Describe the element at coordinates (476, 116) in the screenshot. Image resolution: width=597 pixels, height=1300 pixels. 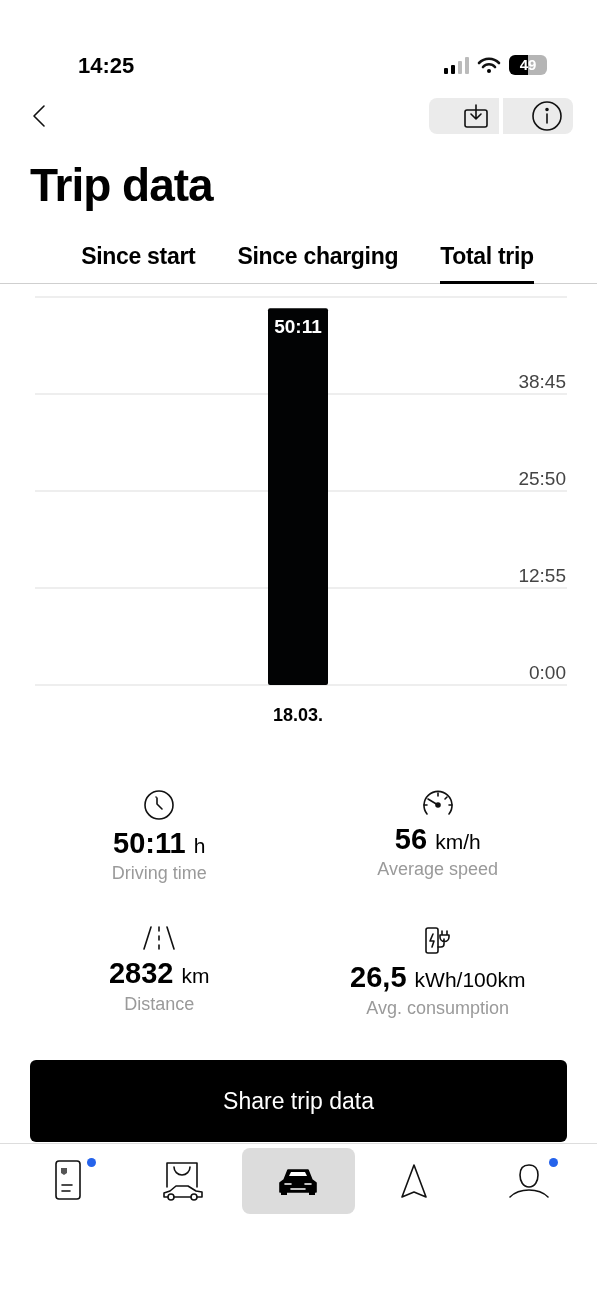
I see `download-icon` at that location.